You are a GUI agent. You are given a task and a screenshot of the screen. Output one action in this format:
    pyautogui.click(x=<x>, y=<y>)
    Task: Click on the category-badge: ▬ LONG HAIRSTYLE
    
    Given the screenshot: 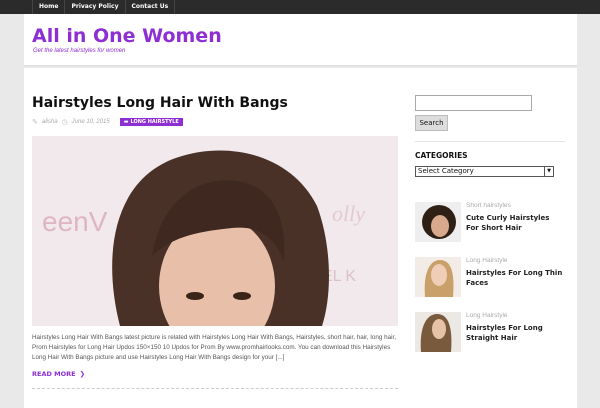 What is the action you would take?
    pyautogui.click(x=151, y=122)
    